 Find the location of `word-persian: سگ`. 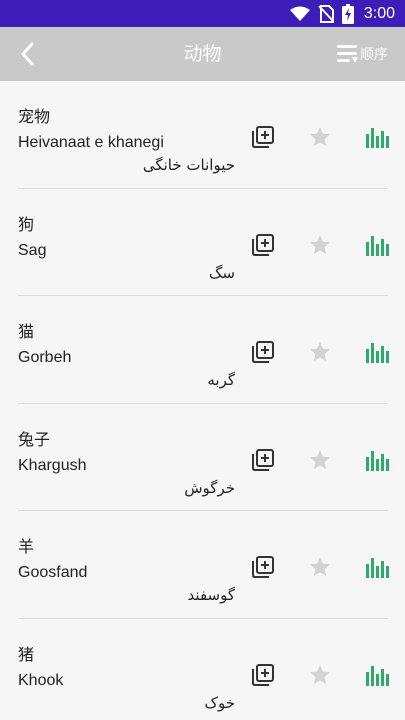

word-persian: سگ is located at coordinates (222, 272).